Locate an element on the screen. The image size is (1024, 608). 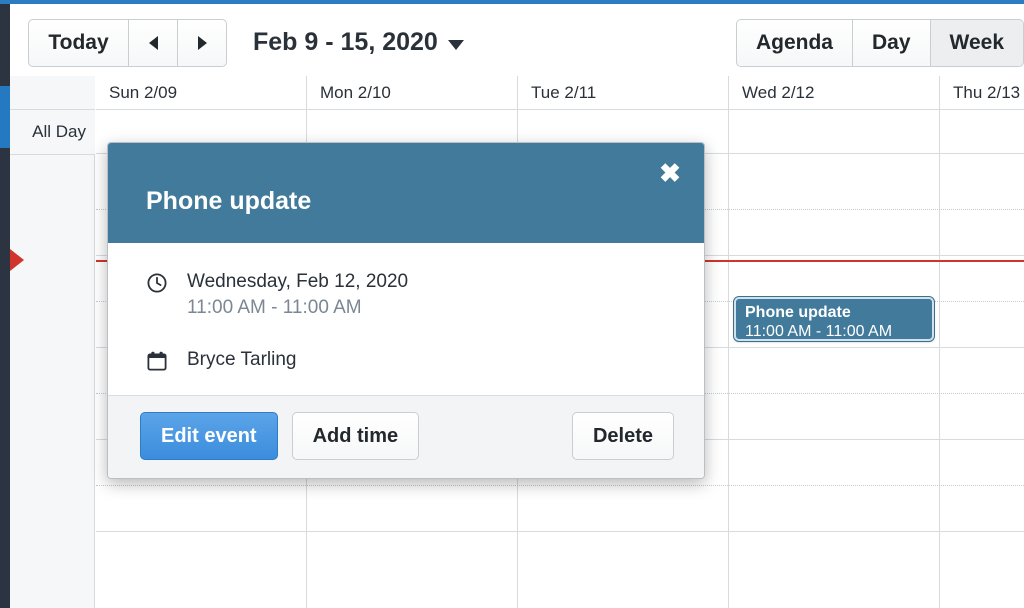
edit-event-label: Edit event is located at coordinates (209, 435).